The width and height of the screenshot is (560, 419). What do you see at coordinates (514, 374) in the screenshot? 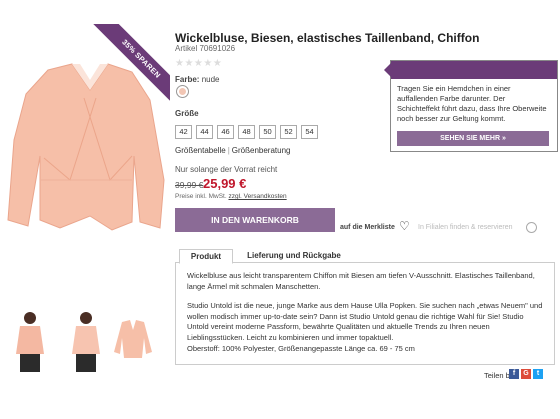
I see `facebook-icon: f` at bounding box center [514, 374].